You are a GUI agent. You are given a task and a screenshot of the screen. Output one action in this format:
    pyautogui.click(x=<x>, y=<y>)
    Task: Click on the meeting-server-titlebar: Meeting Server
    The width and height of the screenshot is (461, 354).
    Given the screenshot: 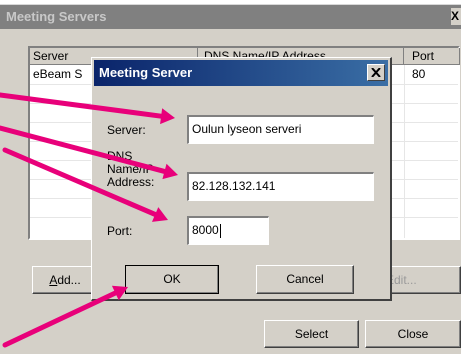 What is the action you would take?
    pyautogui.click(x=241, y=73)
    